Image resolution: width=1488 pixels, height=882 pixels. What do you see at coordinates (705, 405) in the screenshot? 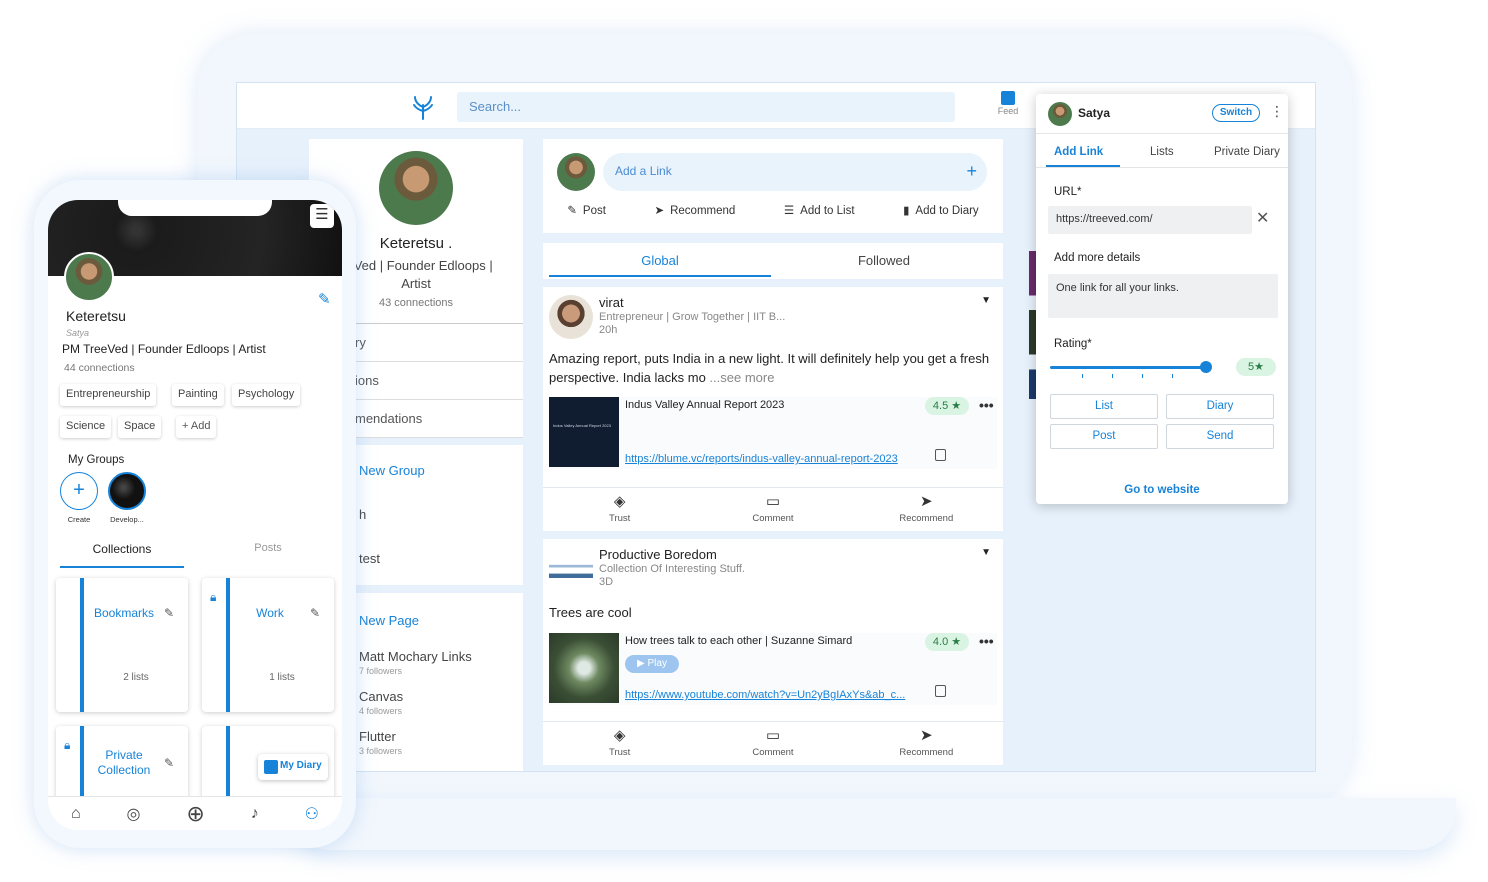
I see `link-title: Indus Valley Annual Report 2023` at bounding box center [705, 405].